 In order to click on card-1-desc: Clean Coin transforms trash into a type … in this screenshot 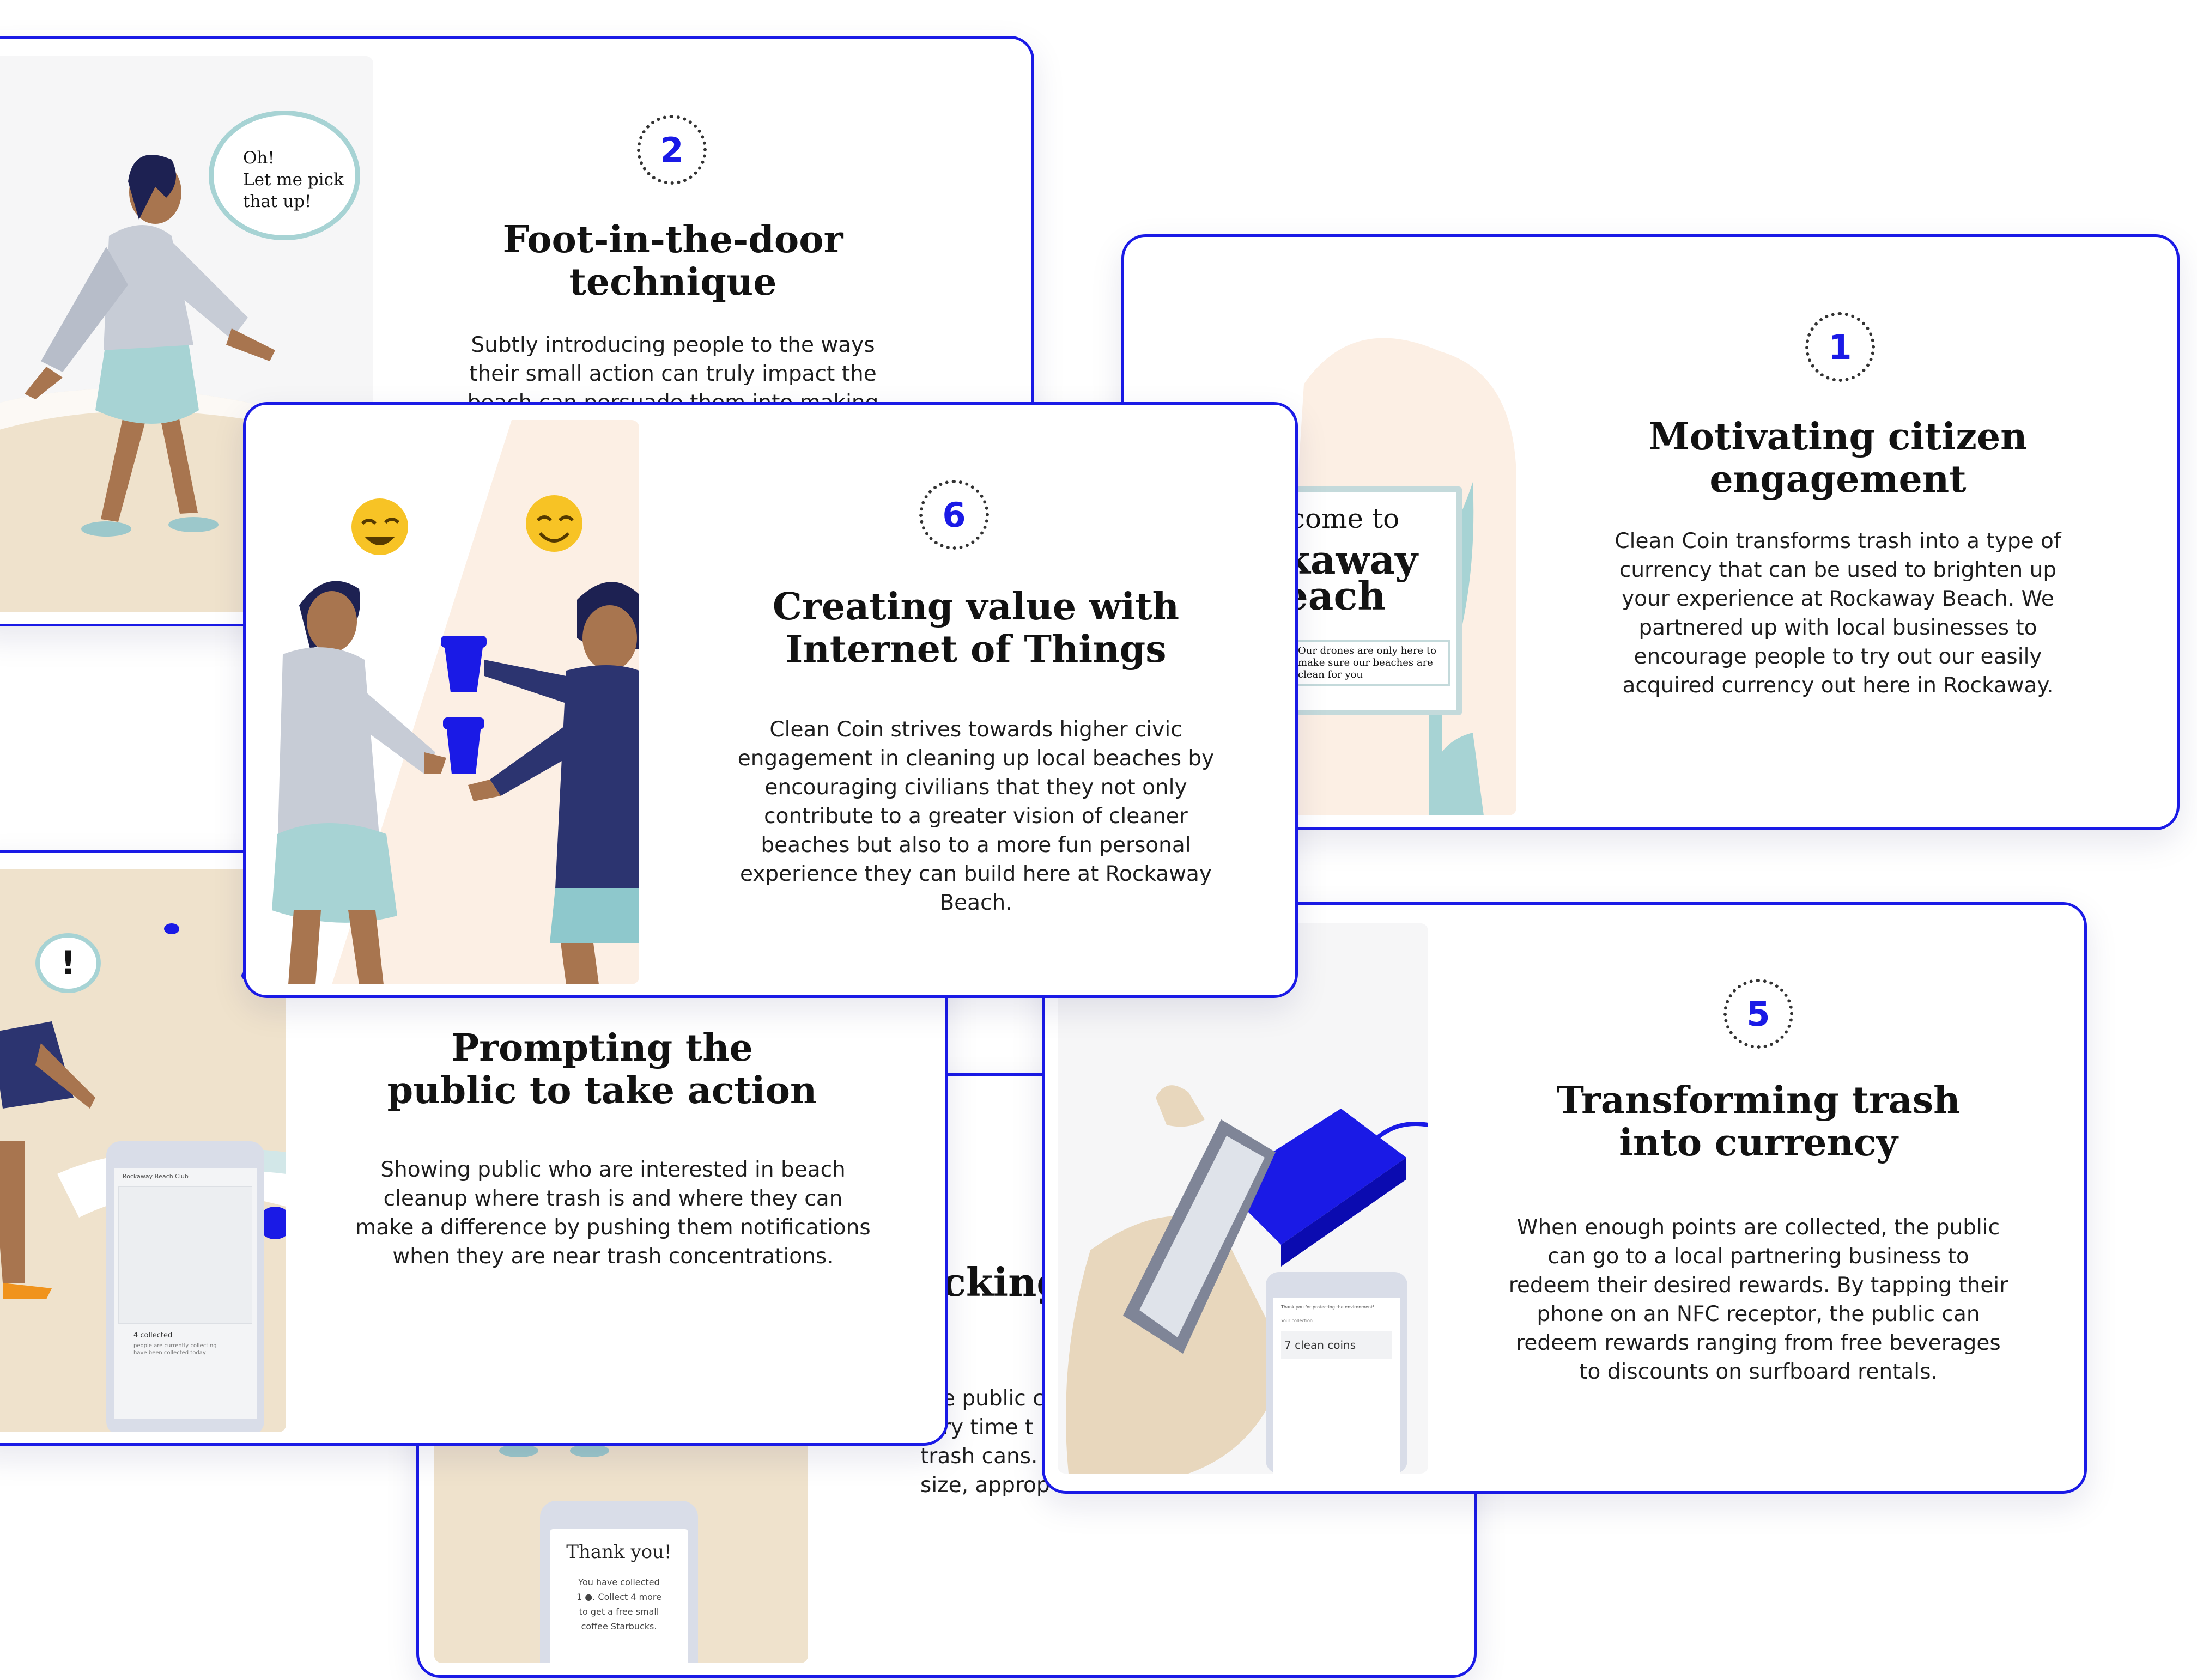, I will do `click(1838, 613)`.